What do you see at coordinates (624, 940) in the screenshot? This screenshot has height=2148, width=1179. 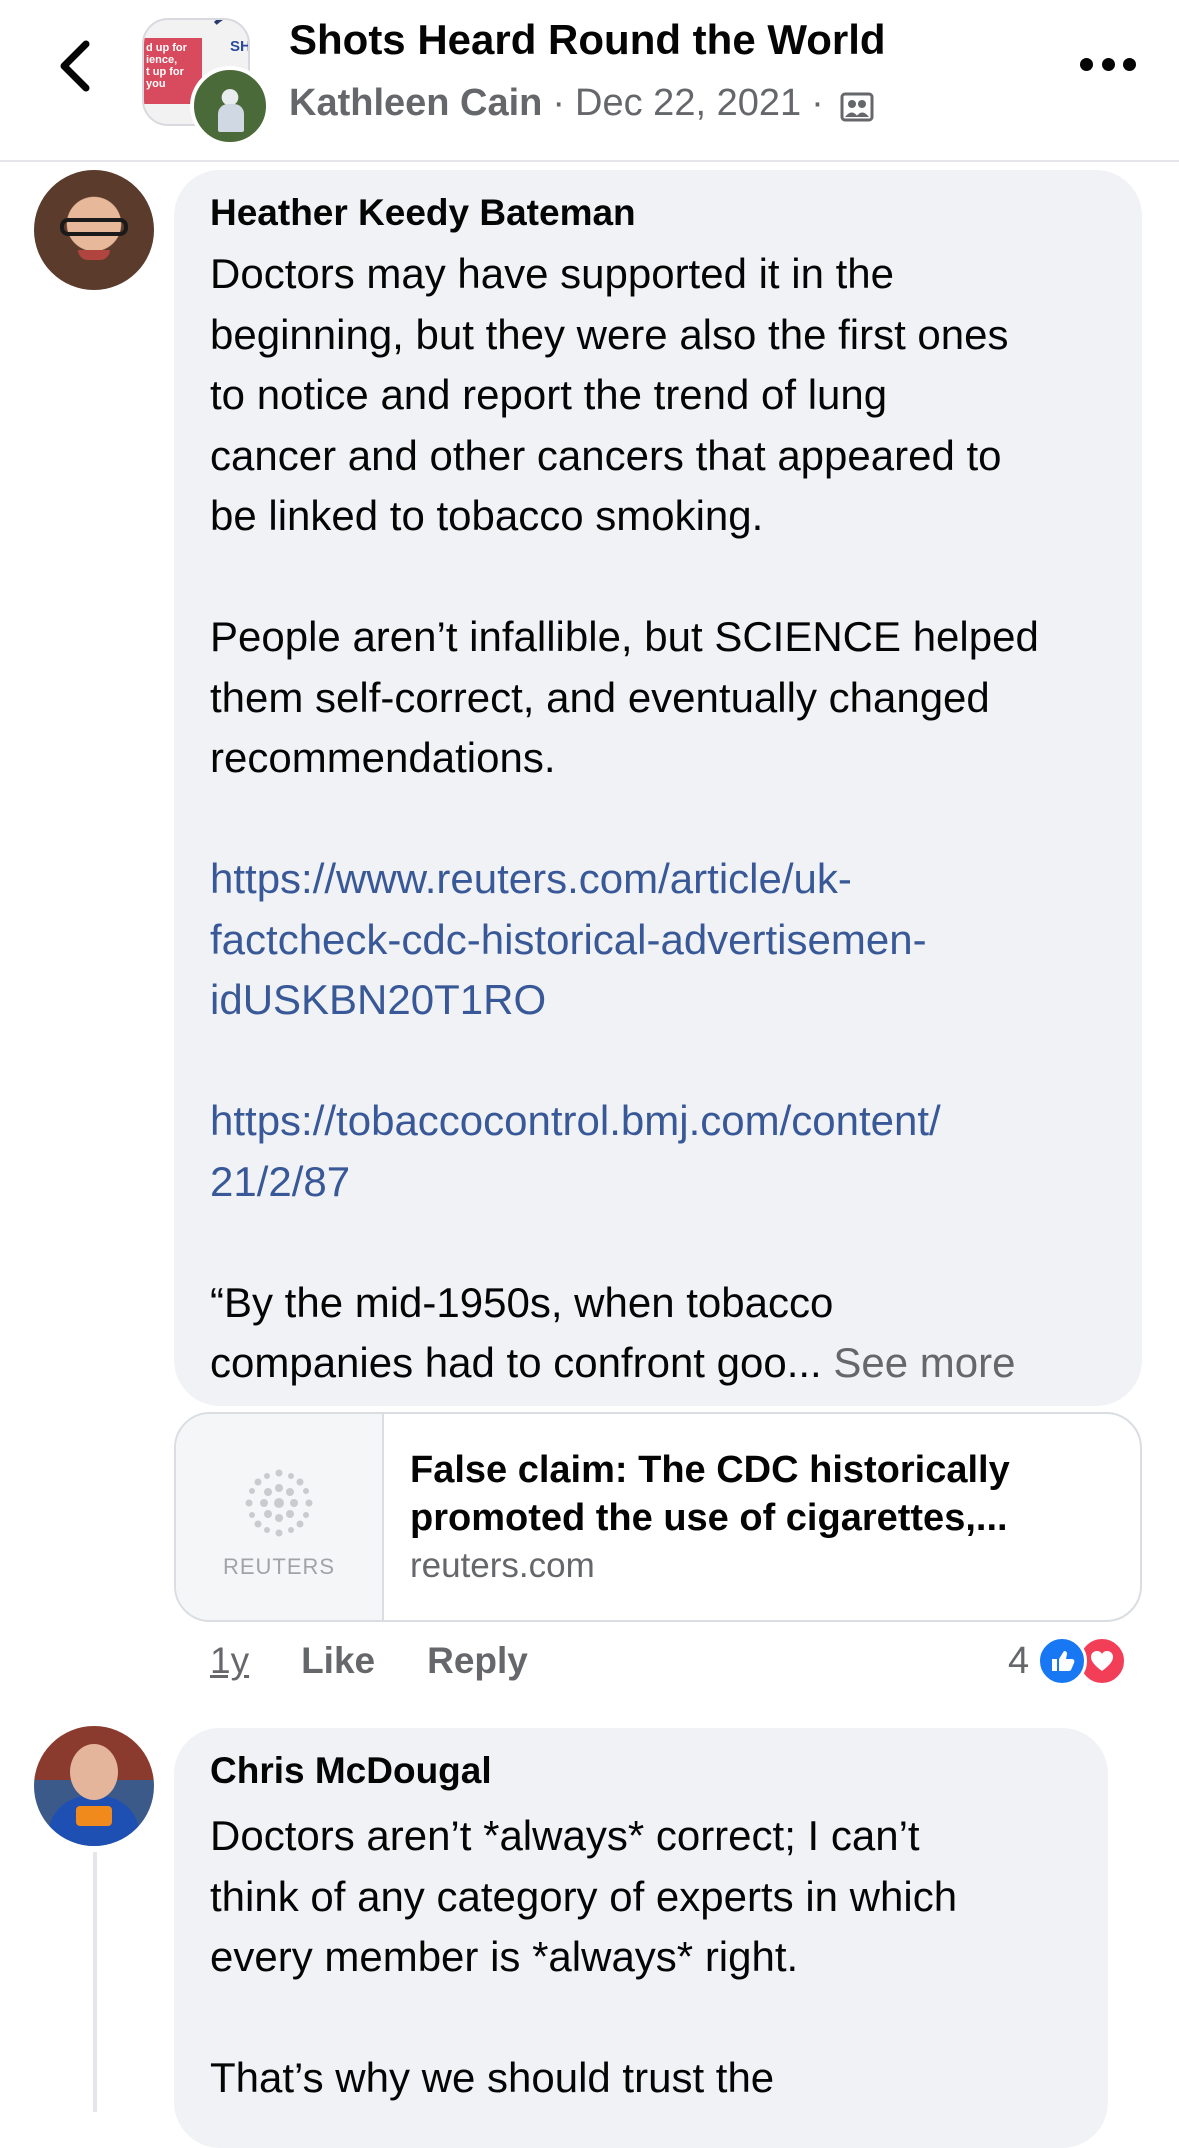 I see `reuters-link: factcheck-cdc-historical-advertisemen-` at bounding box center [624, 940].